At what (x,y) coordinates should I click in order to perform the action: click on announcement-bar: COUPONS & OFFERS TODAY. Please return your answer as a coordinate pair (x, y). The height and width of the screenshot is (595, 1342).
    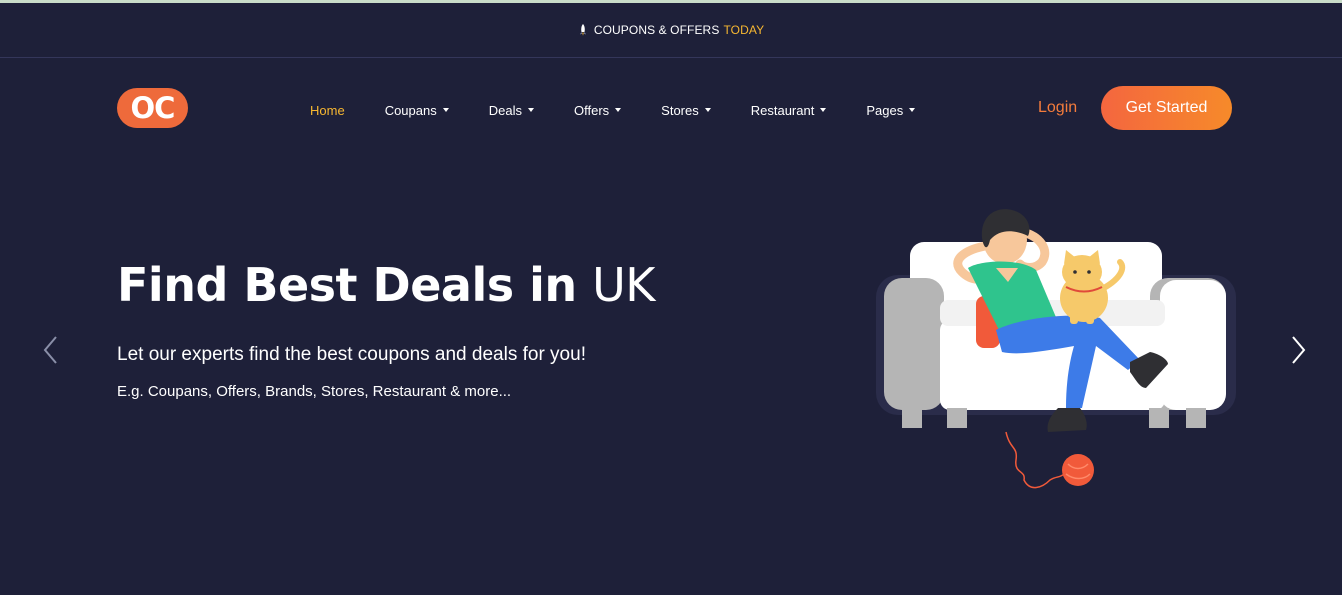
    Looking at the image, I should click on (671, 30).